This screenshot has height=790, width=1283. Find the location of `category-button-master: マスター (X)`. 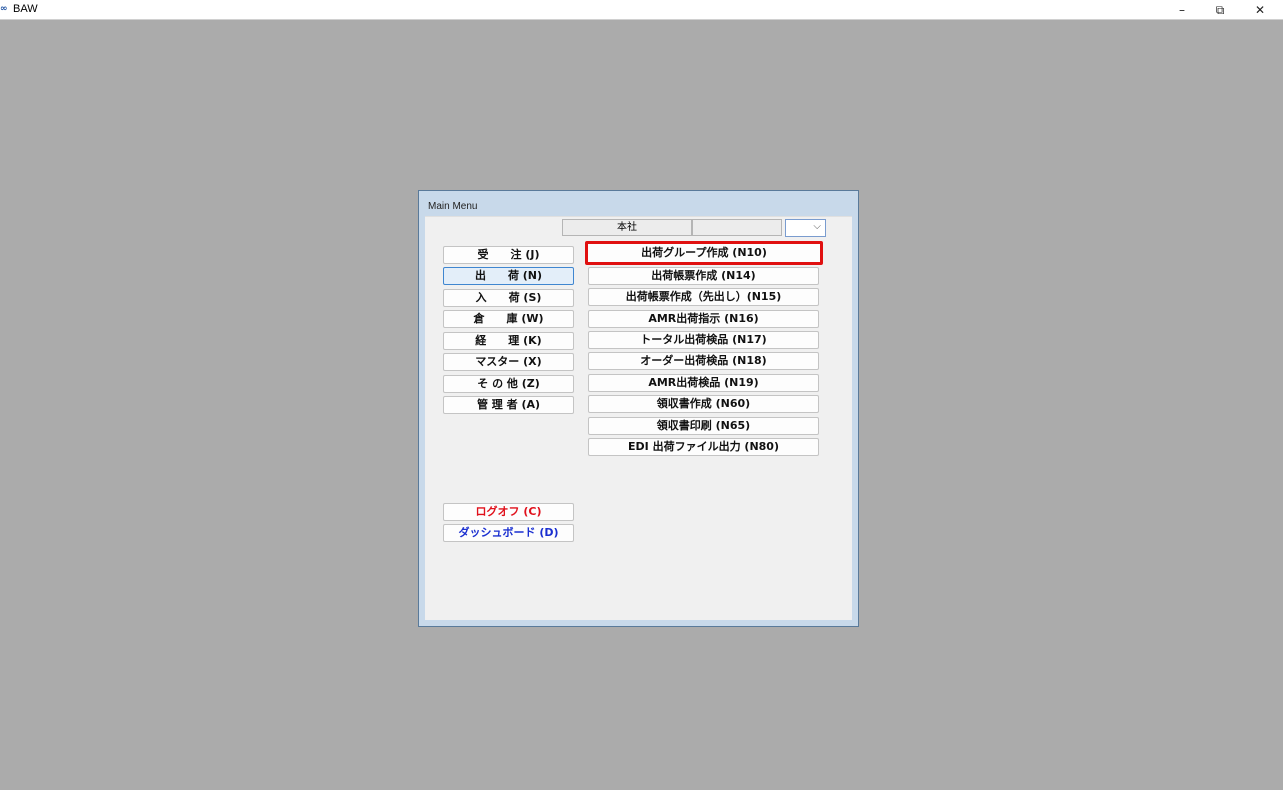

category-button-master: マスター (X) is located at coordinates (508, 362).